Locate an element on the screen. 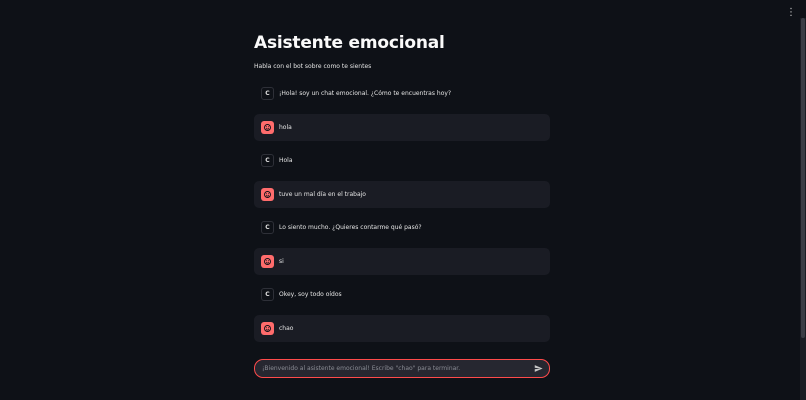 The width and height of the screenshot is (806, 400). page-title: Asistente emocional is located at coordinates (349, 43).